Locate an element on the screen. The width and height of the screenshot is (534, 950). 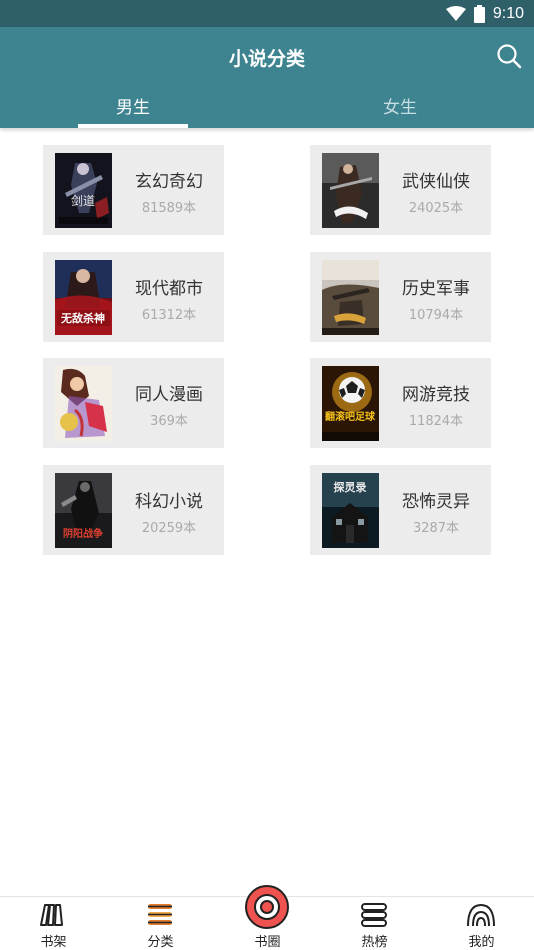
category-title: 玄幻奇幻 is located at coordinates (169, 182).